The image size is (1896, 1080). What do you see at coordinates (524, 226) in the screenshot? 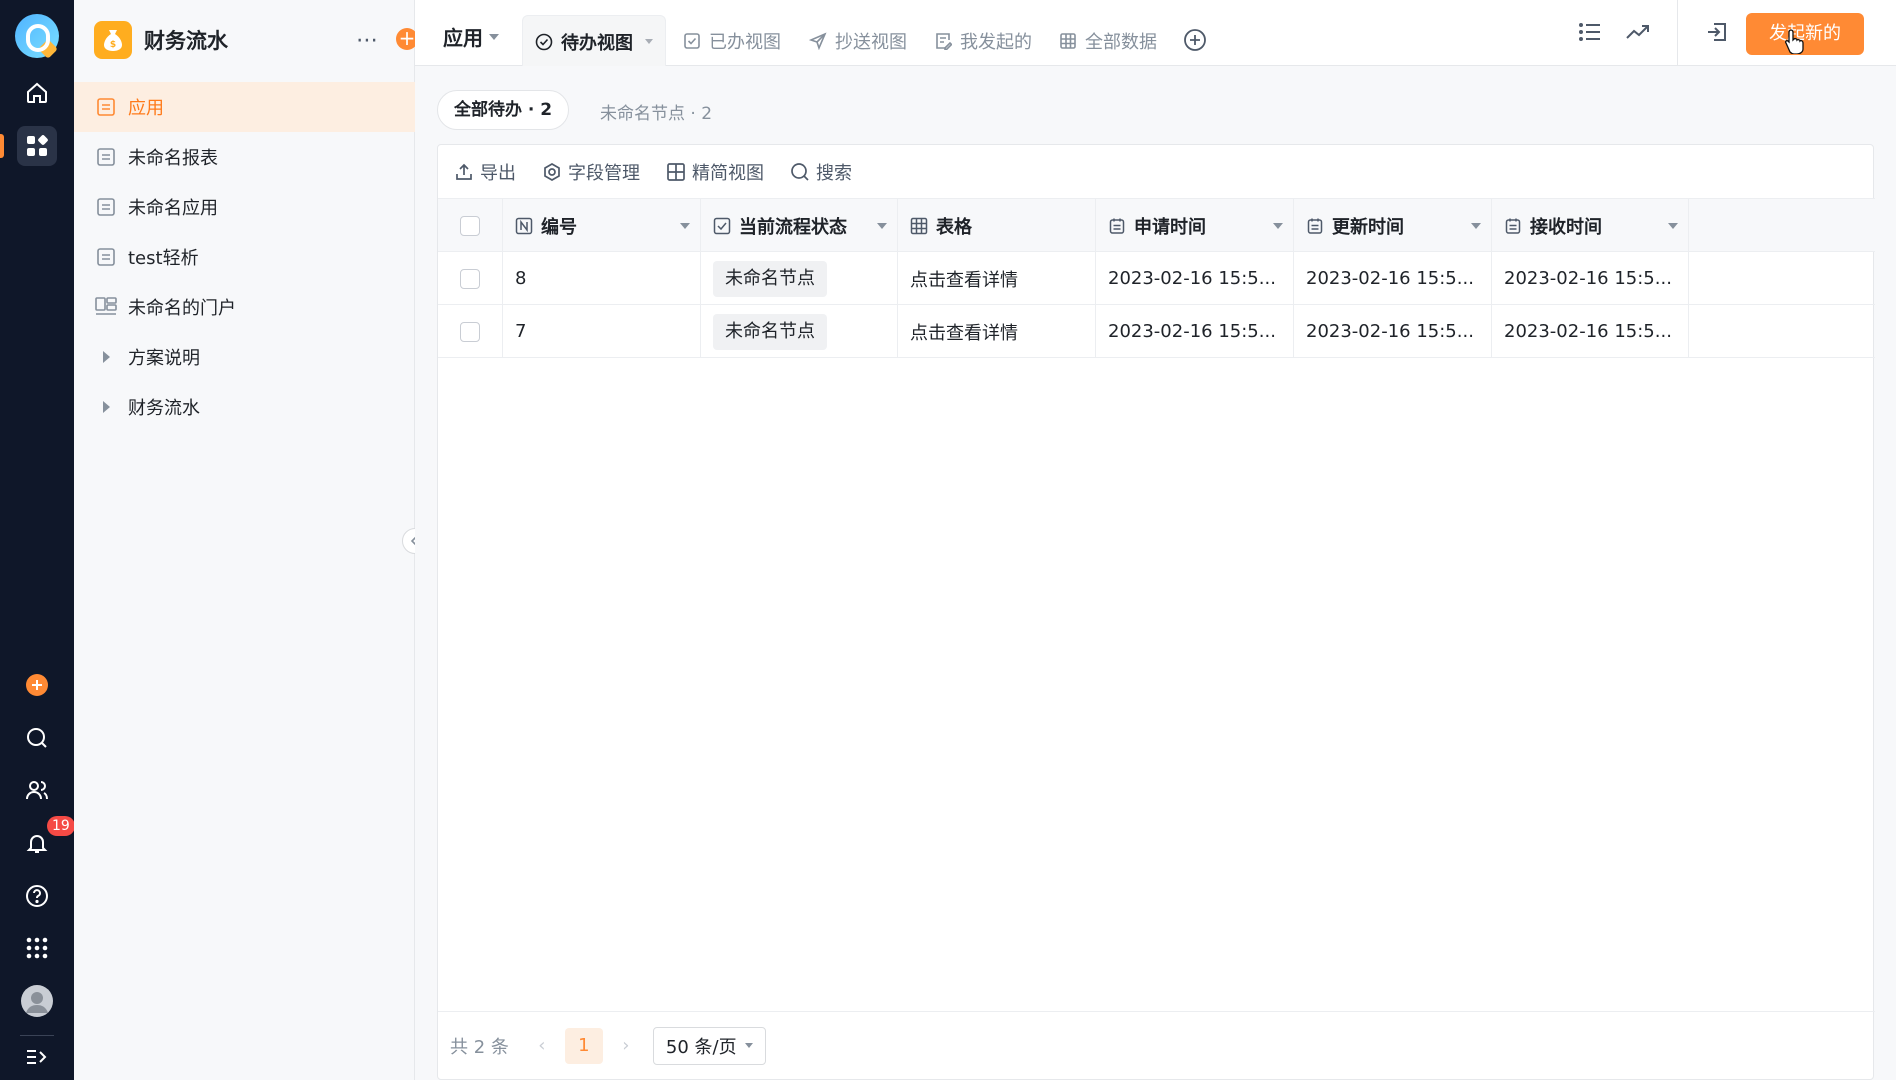
I see `number-field-icon` at bounding box center [524, 226].